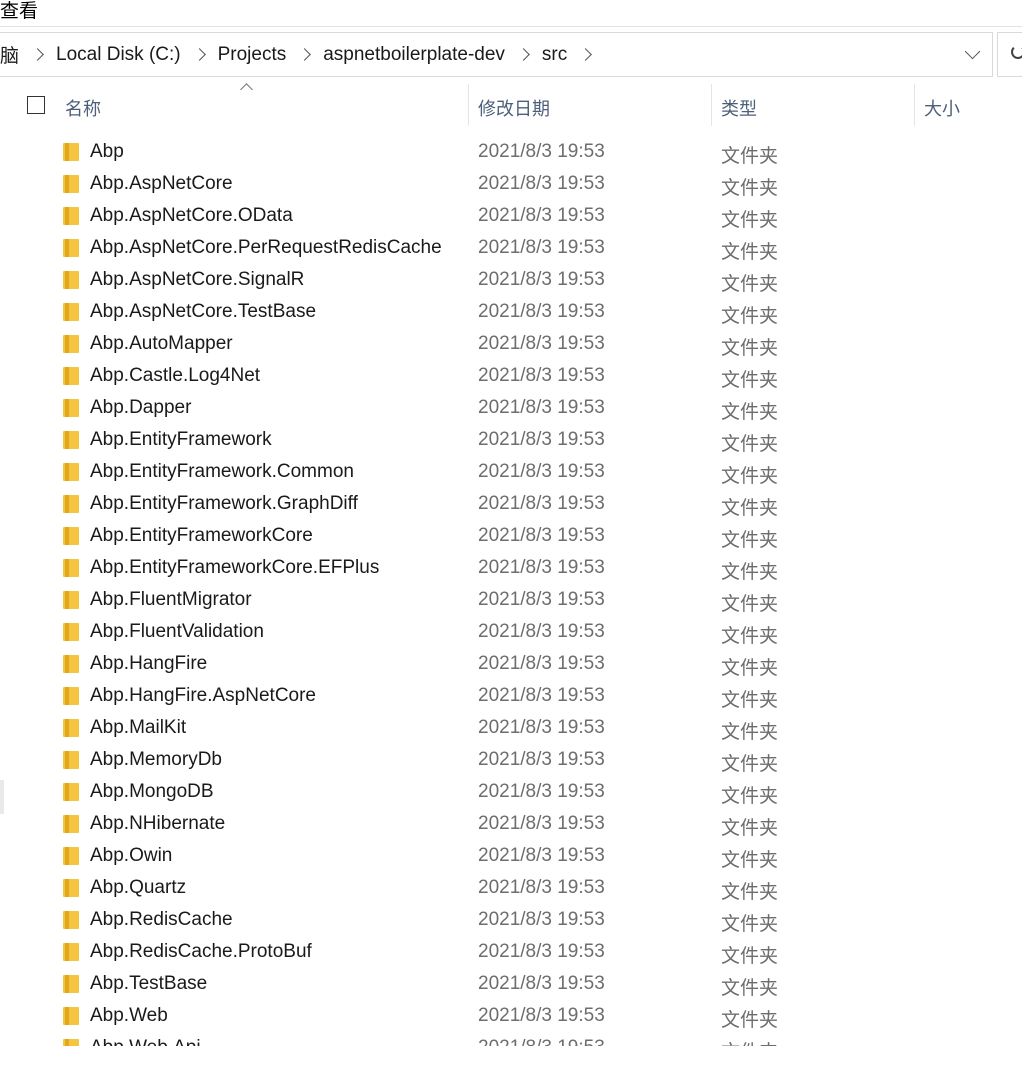 This screenshot has height=1067, width=1022. I want to click on file-name: Abp.HangFire.AspNetCore, so click(203, 696).